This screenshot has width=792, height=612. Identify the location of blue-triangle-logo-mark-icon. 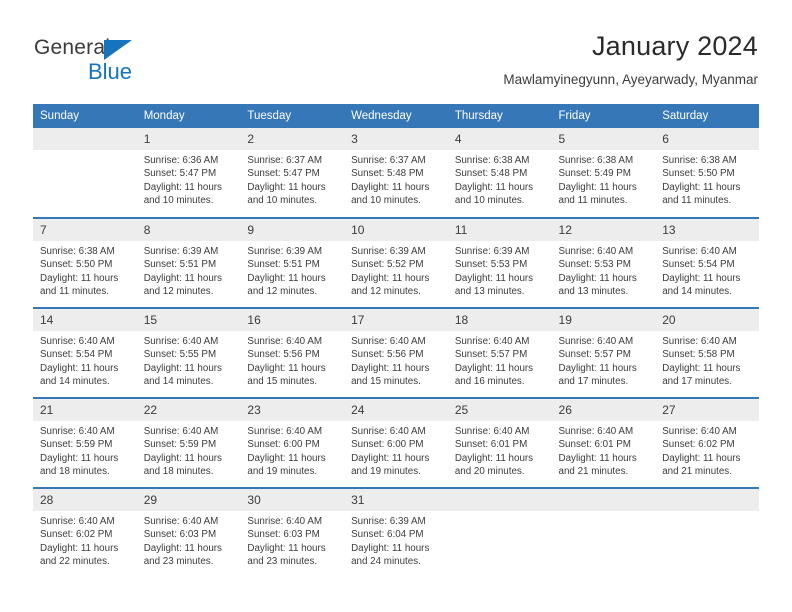
(118, 50).